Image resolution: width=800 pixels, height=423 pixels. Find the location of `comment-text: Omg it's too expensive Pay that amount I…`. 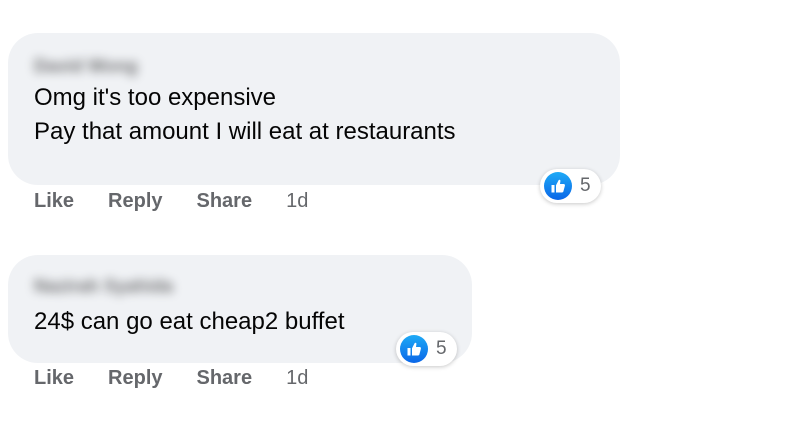

comment-text: Omg it's too expensive Pay that amount I… is located at coordinates (327, 115).